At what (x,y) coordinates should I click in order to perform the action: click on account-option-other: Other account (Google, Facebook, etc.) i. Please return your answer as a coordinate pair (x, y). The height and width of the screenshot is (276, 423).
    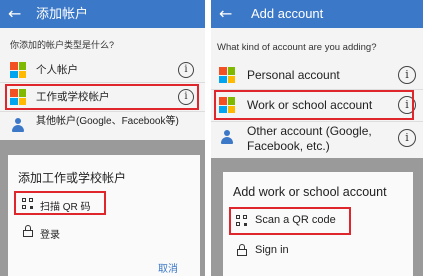
    Looking at the image, I should click on (317, 140).